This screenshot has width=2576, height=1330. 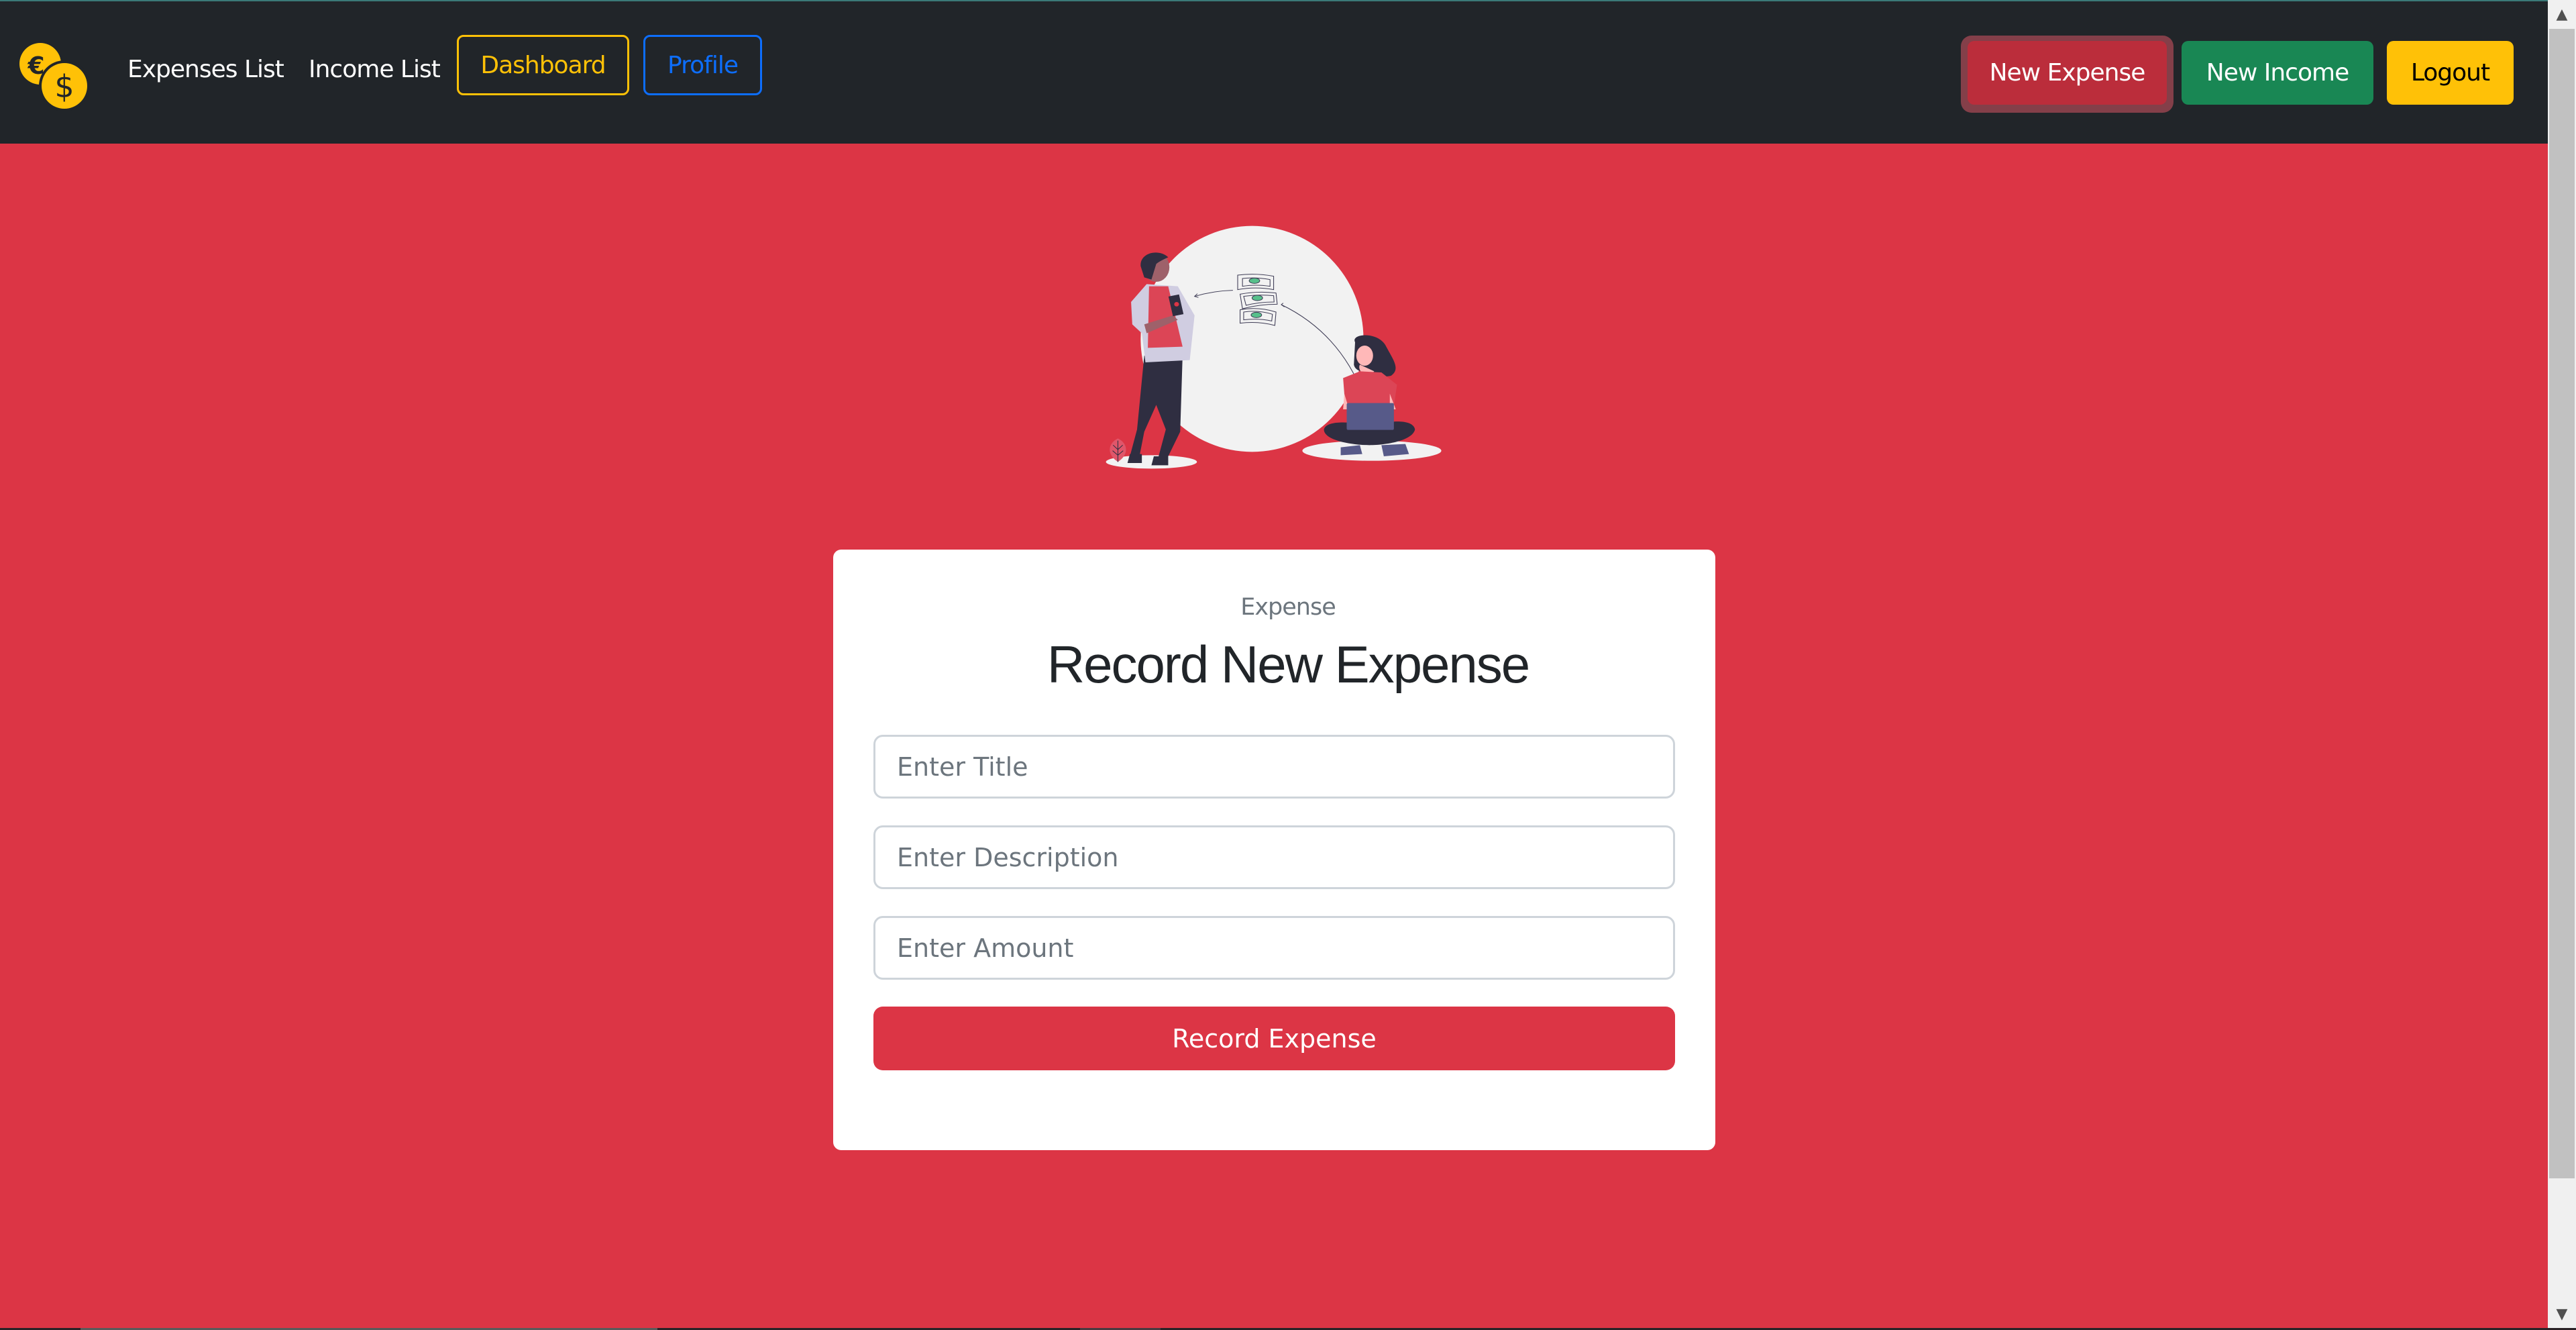 I want to click on vertical-scrollbar: ▲ ▼, so click(x=2562, y=664).